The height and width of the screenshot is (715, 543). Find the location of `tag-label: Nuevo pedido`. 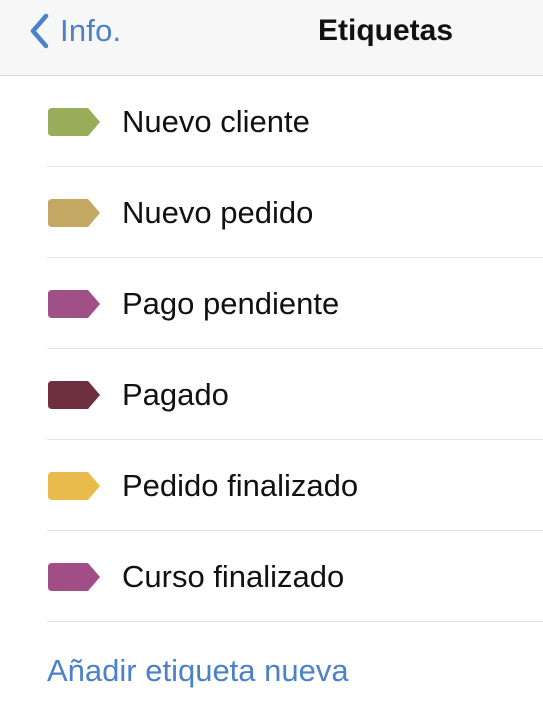

tag-label: Nuevo pedido is located at coordinates (218, 212).